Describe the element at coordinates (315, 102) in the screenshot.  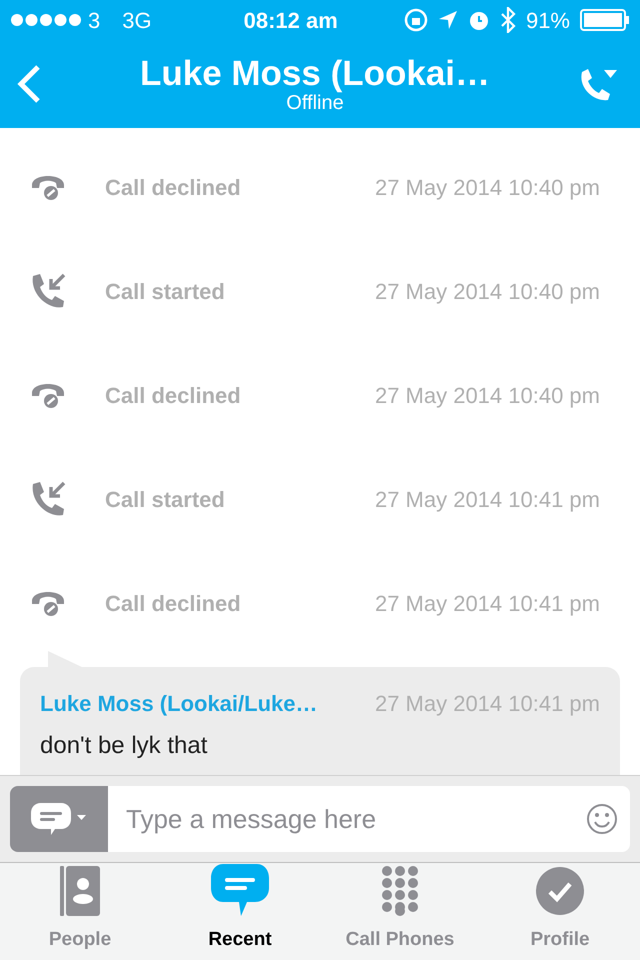
I see `contact-status: Offline` at that location.